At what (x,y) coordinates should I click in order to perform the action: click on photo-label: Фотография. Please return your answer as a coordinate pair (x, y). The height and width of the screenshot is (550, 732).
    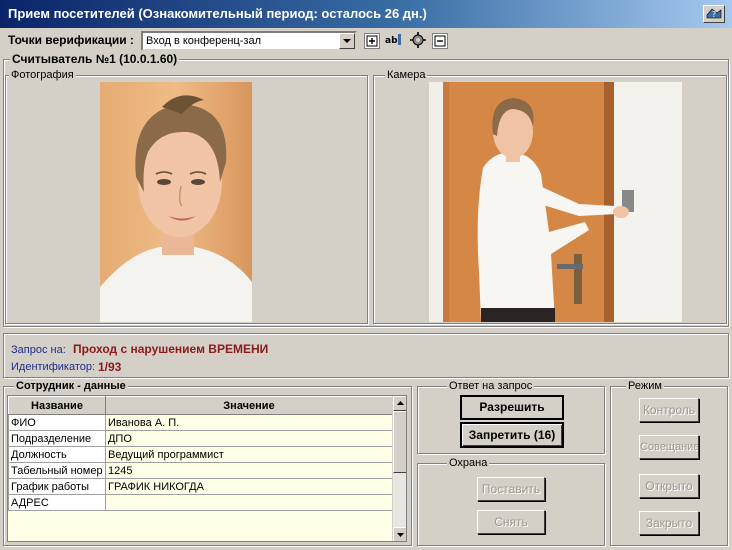
    Looking at the image, I should click on (42, 75).